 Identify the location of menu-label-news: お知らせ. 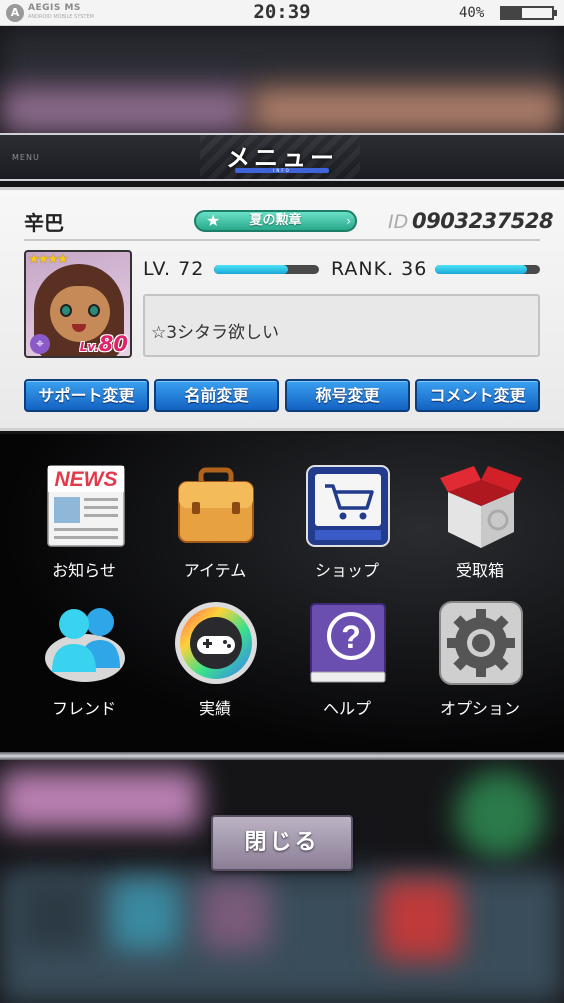
(84, 570).